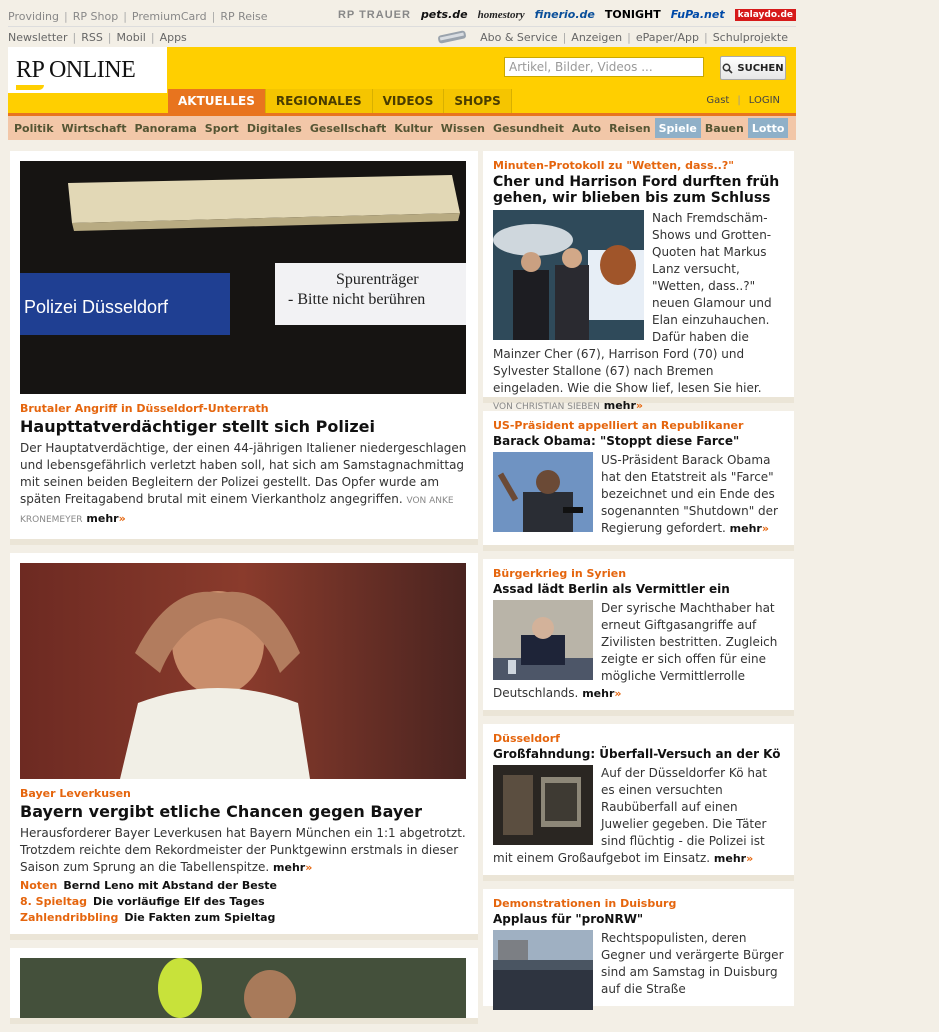  What do you see at coordinates (374, 15) in the screenshot?
I see `partner-rp-trauer: RP TRAUER` at bounding box center [374, 15].